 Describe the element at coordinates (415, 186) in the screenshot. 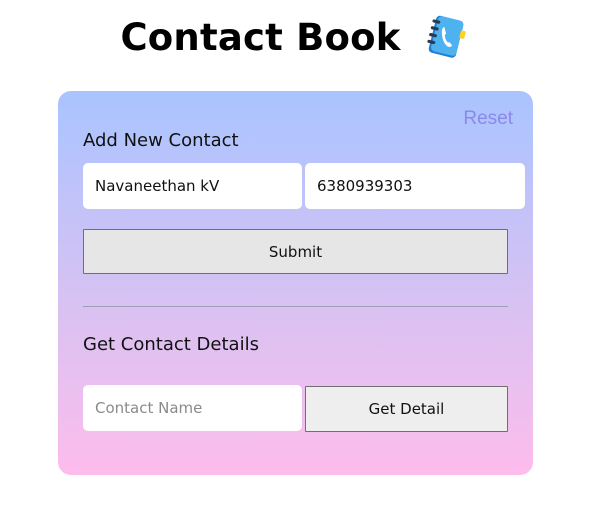

I see `contact-phone-input` at that location.